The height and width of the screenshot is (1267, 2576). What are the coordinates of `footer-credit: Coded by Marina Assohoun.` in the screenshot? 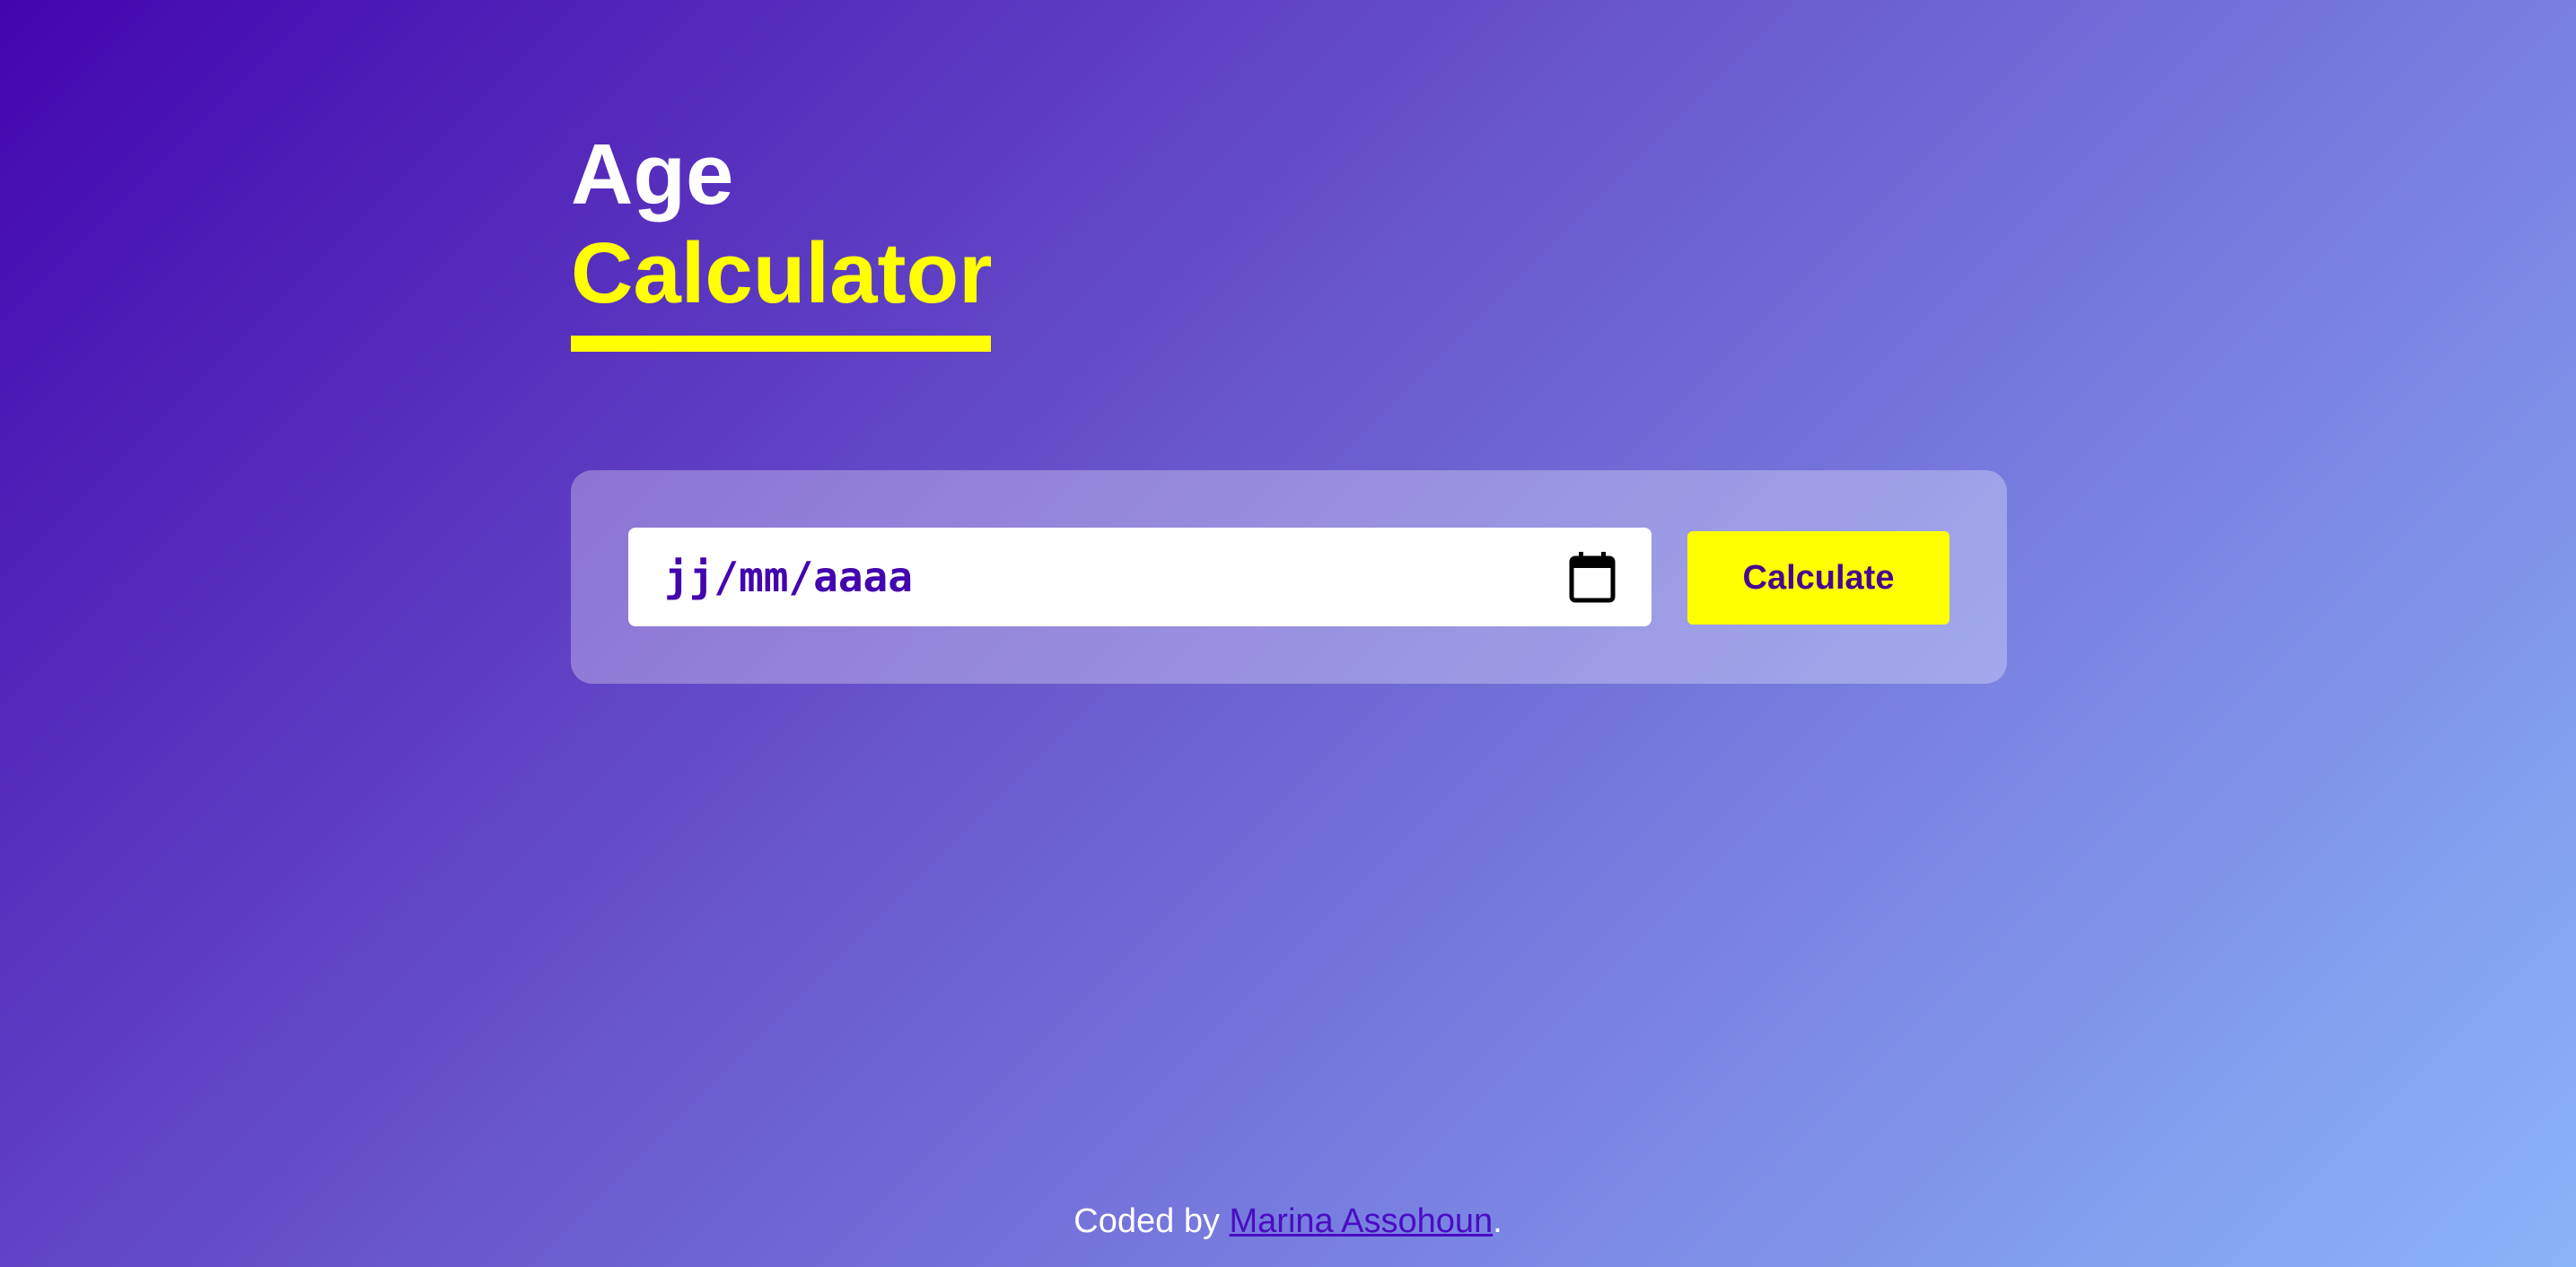 It's located at (1288, 1222).